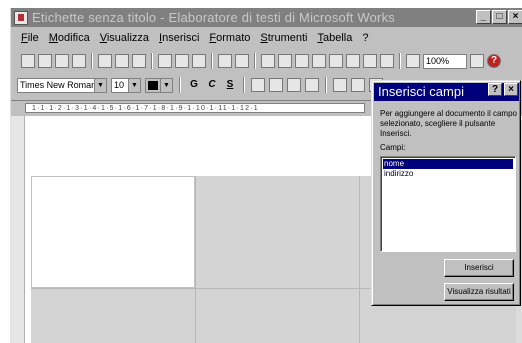 The width and height of the screenshot is (522, 343). I want to click on works-app-icon, so click(21, 17).